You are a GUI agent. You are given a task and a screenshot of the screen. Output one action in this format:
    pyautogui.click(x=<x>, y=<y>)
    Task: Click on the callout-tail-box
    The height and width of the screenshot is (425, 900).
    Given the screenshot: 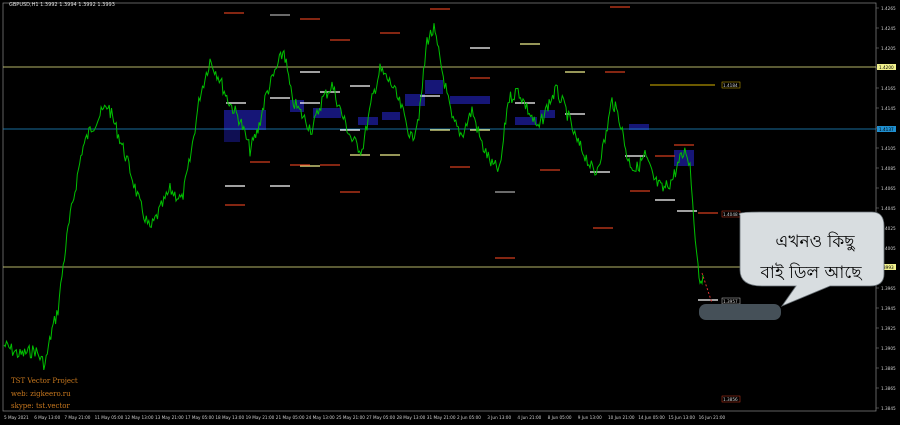 What is the action you would take?
    pyautogui.click(x=740, y=312)
    